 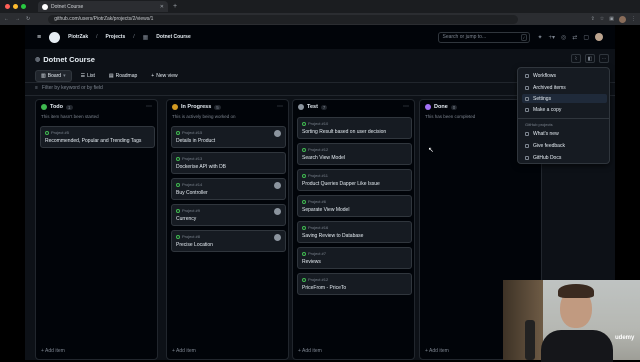 I want to click on tab-board: ▥ Board ▾, so click(x=53, y=76).